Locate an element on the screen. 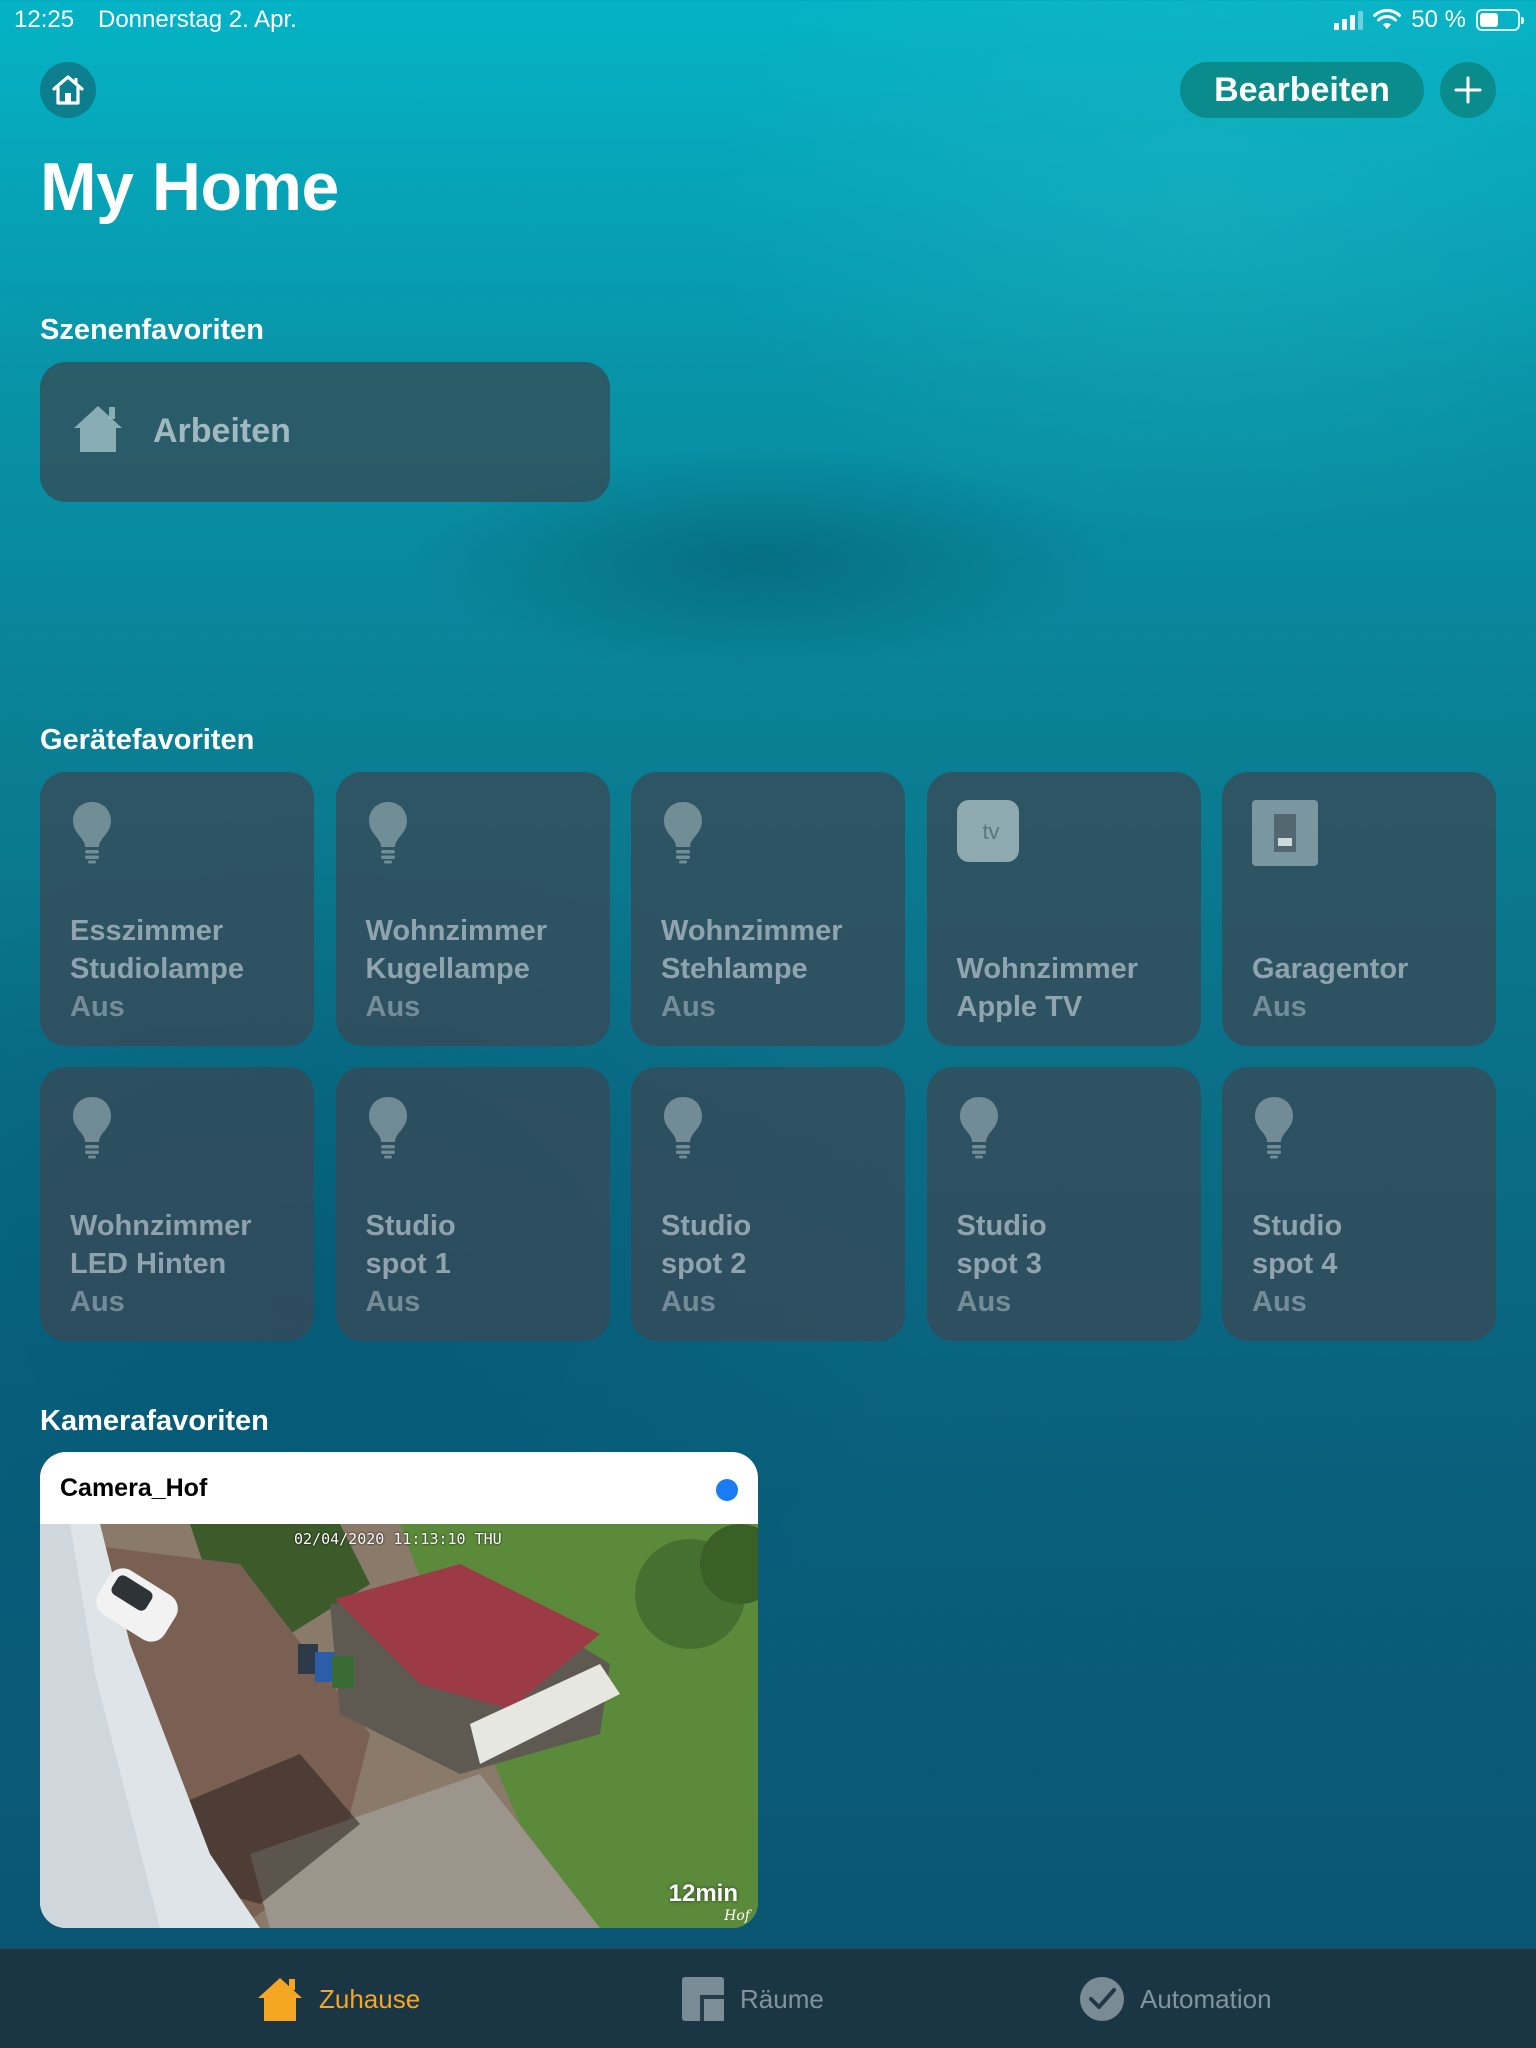  device-tile: Wohnzimmer Kugellampe Aus is located at coordinates (472, 909).